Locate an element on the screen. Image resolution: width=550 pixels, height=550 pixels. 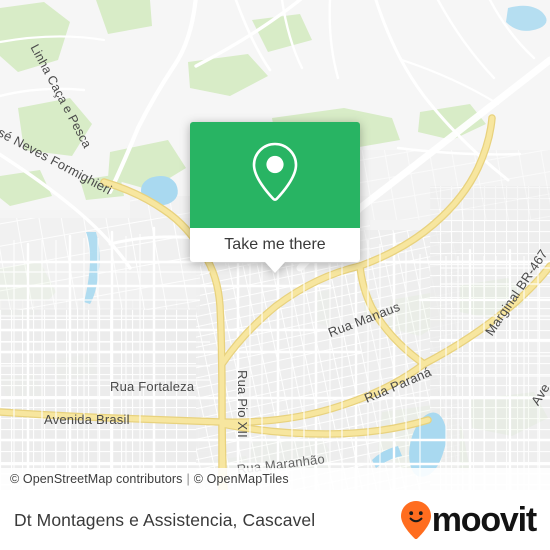
moovit-smiley-pin-icon is located at coordinates (415, 520).